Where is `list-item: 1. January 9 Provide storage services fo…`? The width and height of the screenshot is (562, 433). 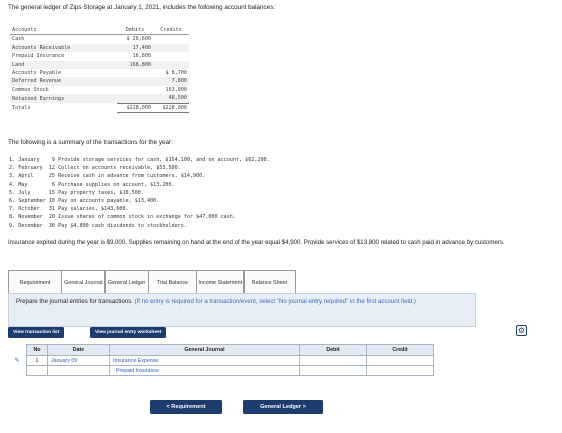 list-item: 1. January 9 Provide storage services fo… is located at coordinates (139, 160).